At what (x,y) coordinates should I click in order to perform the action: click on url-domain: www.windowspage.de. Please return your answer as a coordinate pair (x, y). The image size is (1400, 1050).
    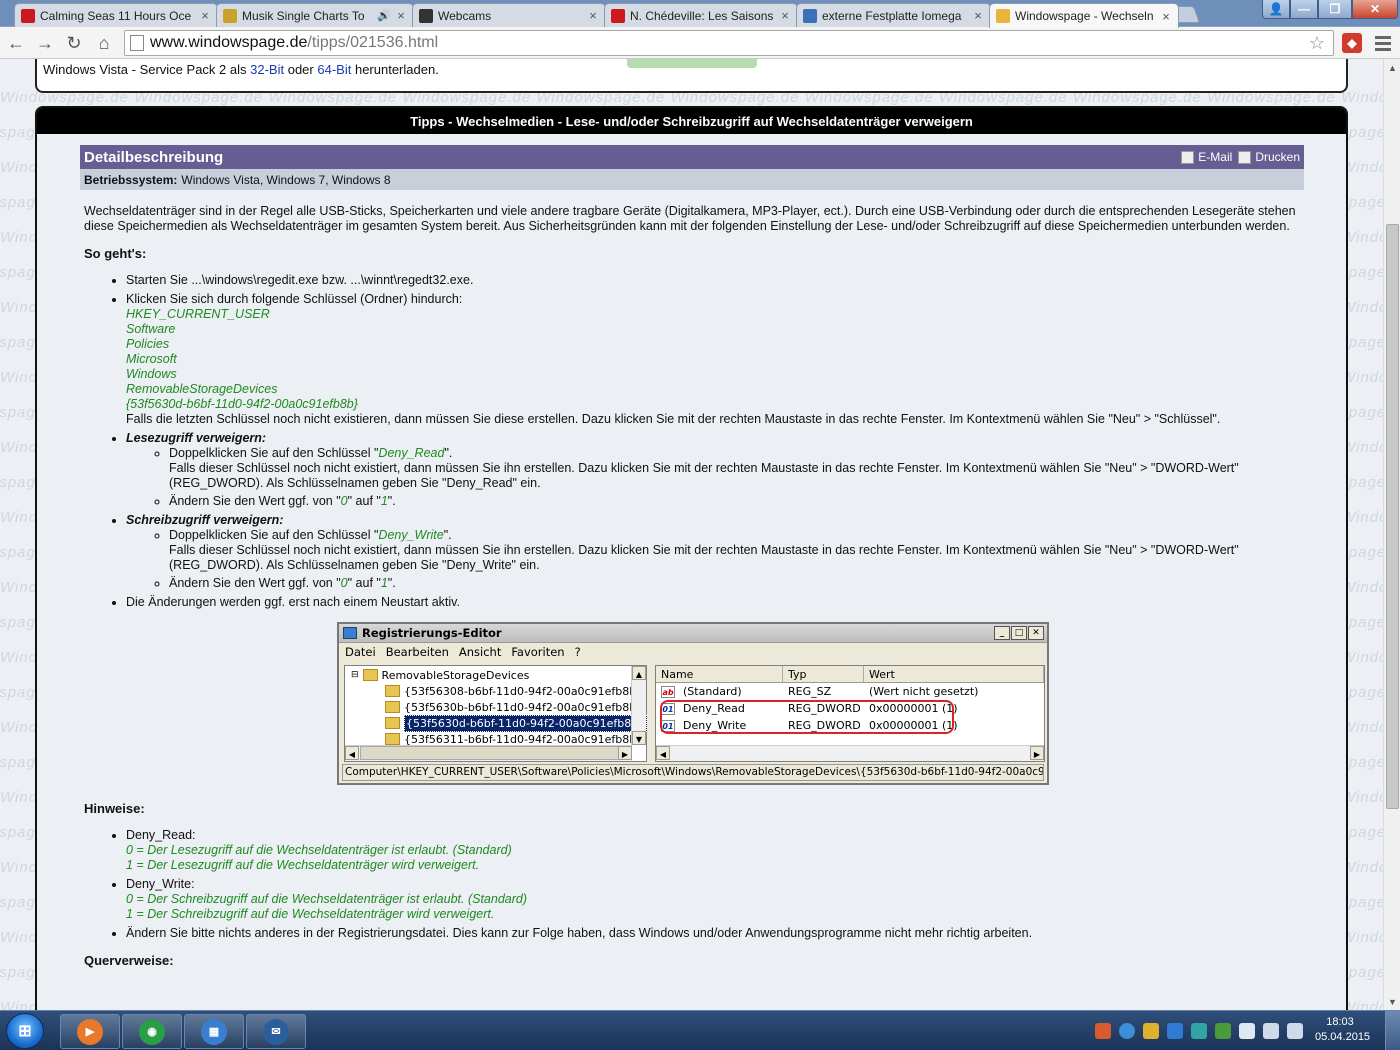
    Looking at the image, I should click on (229, 42).